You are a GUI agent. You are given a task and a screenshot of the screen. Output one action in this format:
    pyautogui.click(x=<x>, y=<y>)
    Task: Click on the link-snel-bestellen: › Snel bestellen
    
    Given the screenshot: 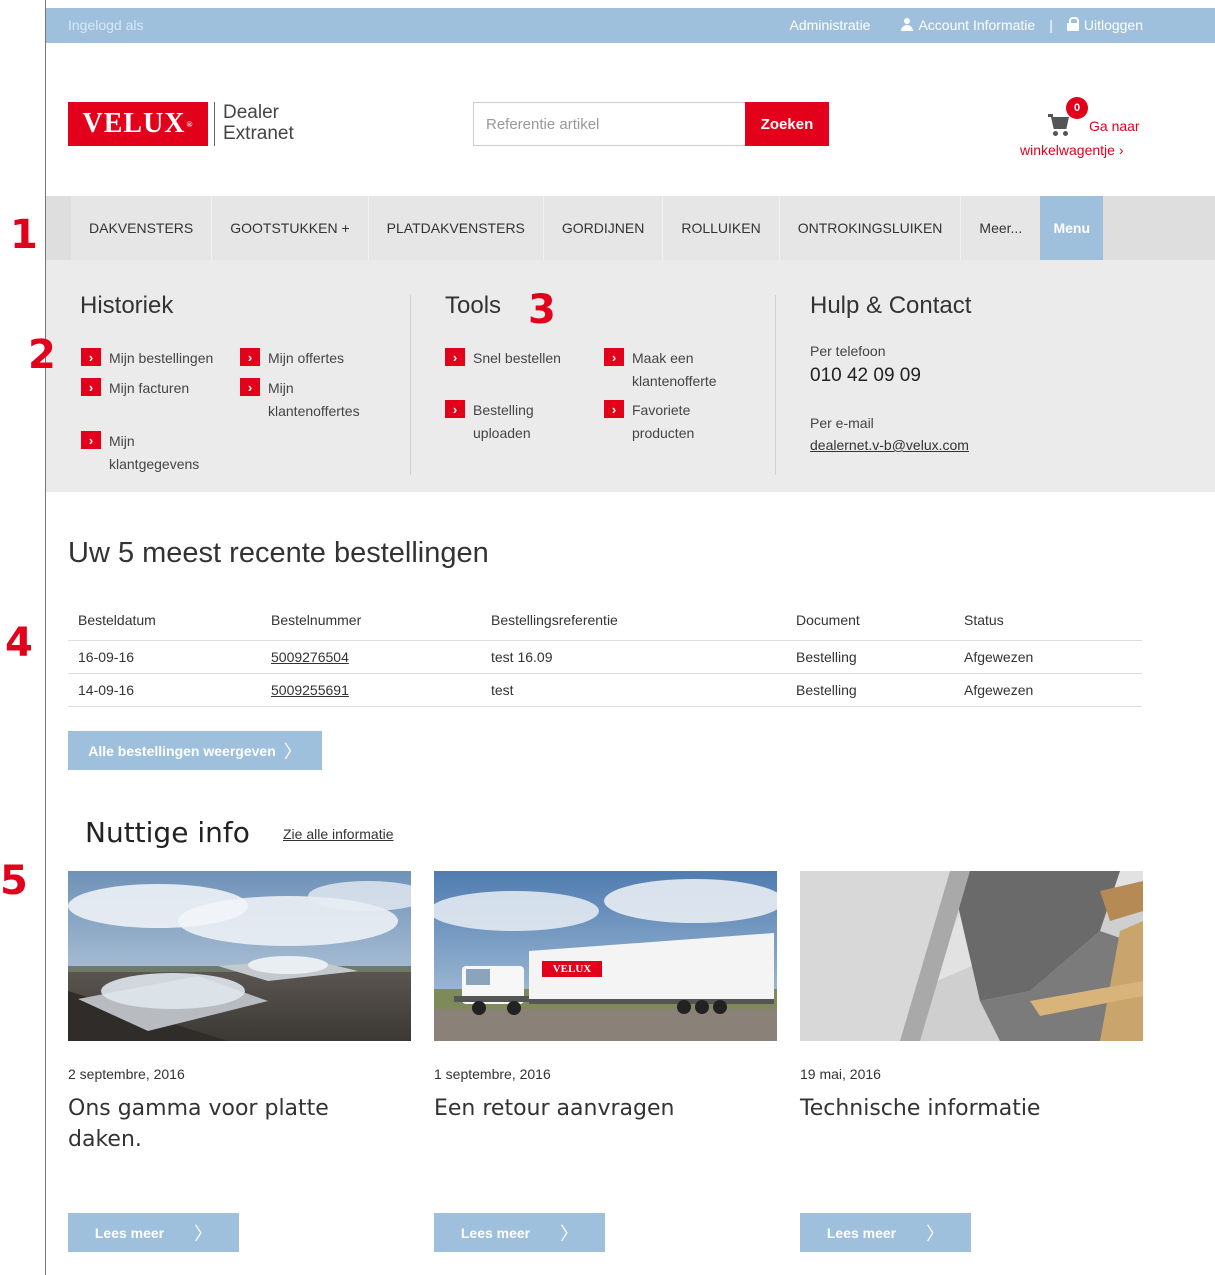 What is the action you would take?
    pyautogui.click(x=503, y=358)
    